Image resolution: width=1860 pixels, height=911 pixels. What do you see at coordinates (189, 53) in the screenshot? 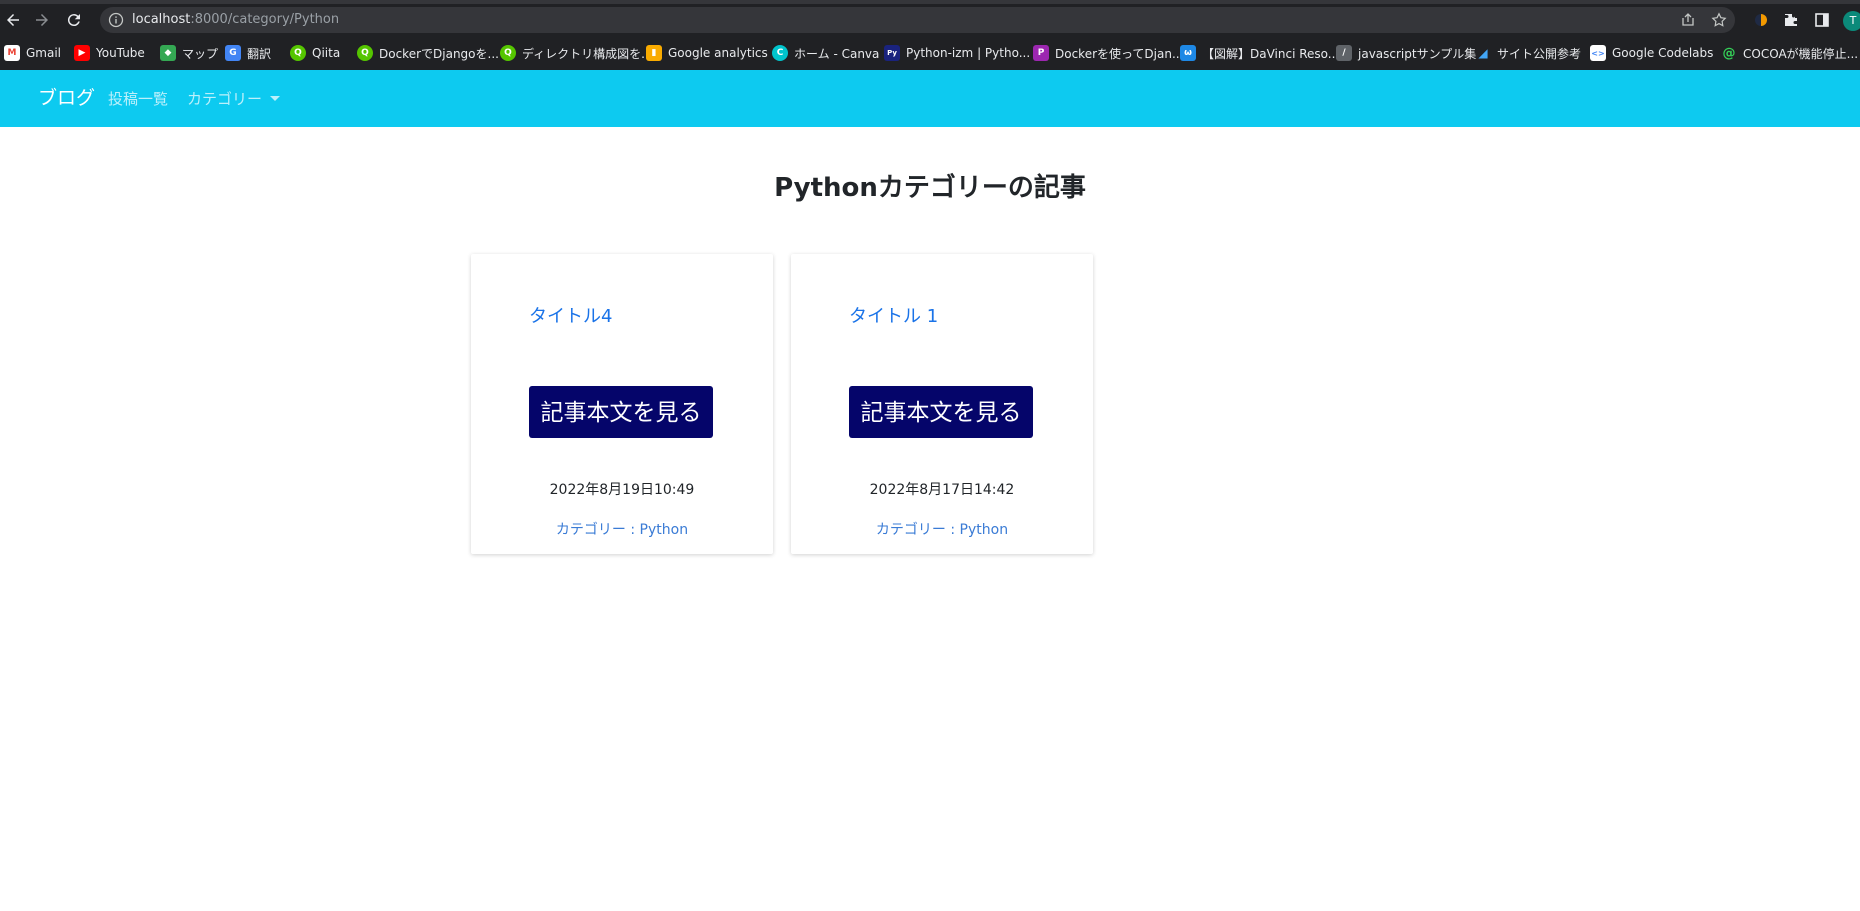
I see `bookmark-2: ◆ マップ` at bounding box center [189, 53].